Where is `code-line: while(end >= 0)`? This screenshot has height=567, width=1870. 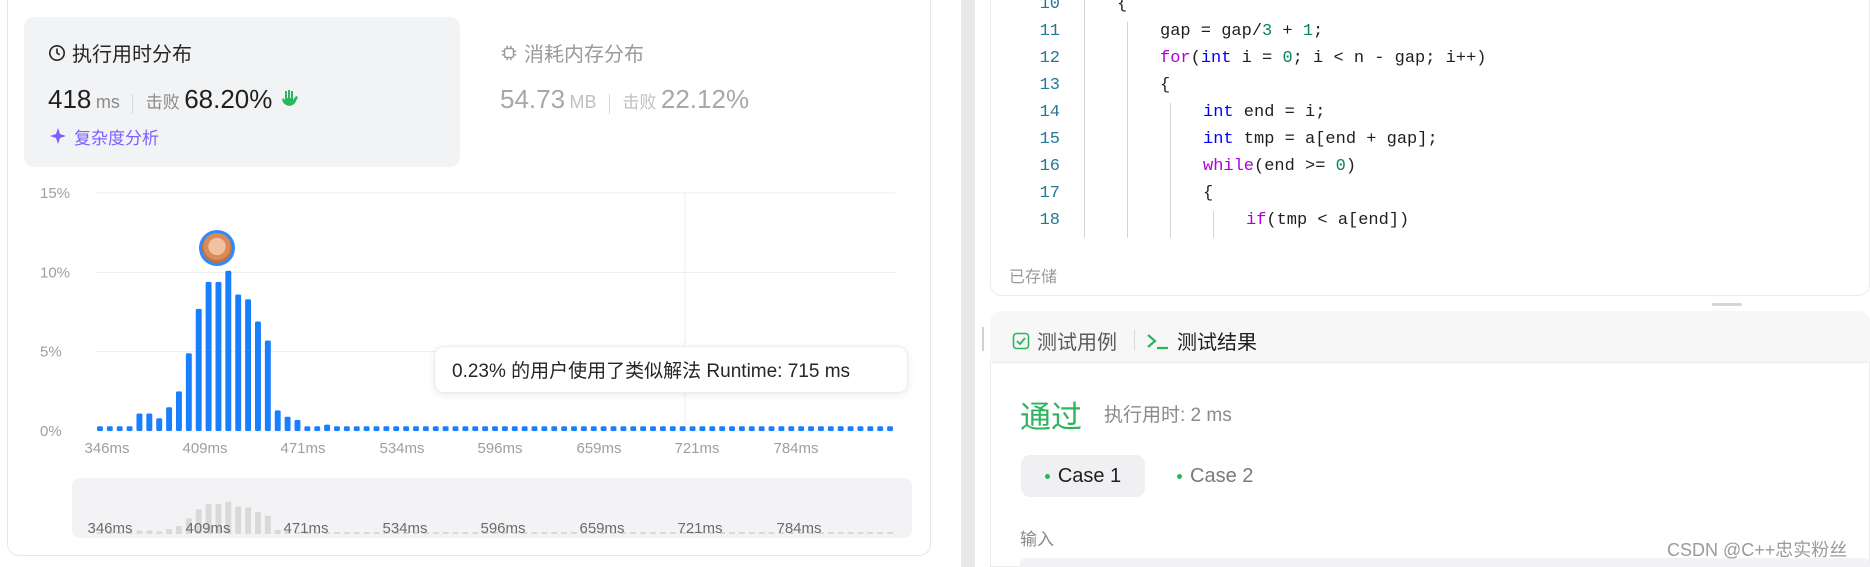
code-line: while(end >= 0) is located at coordinates (1279, 166).